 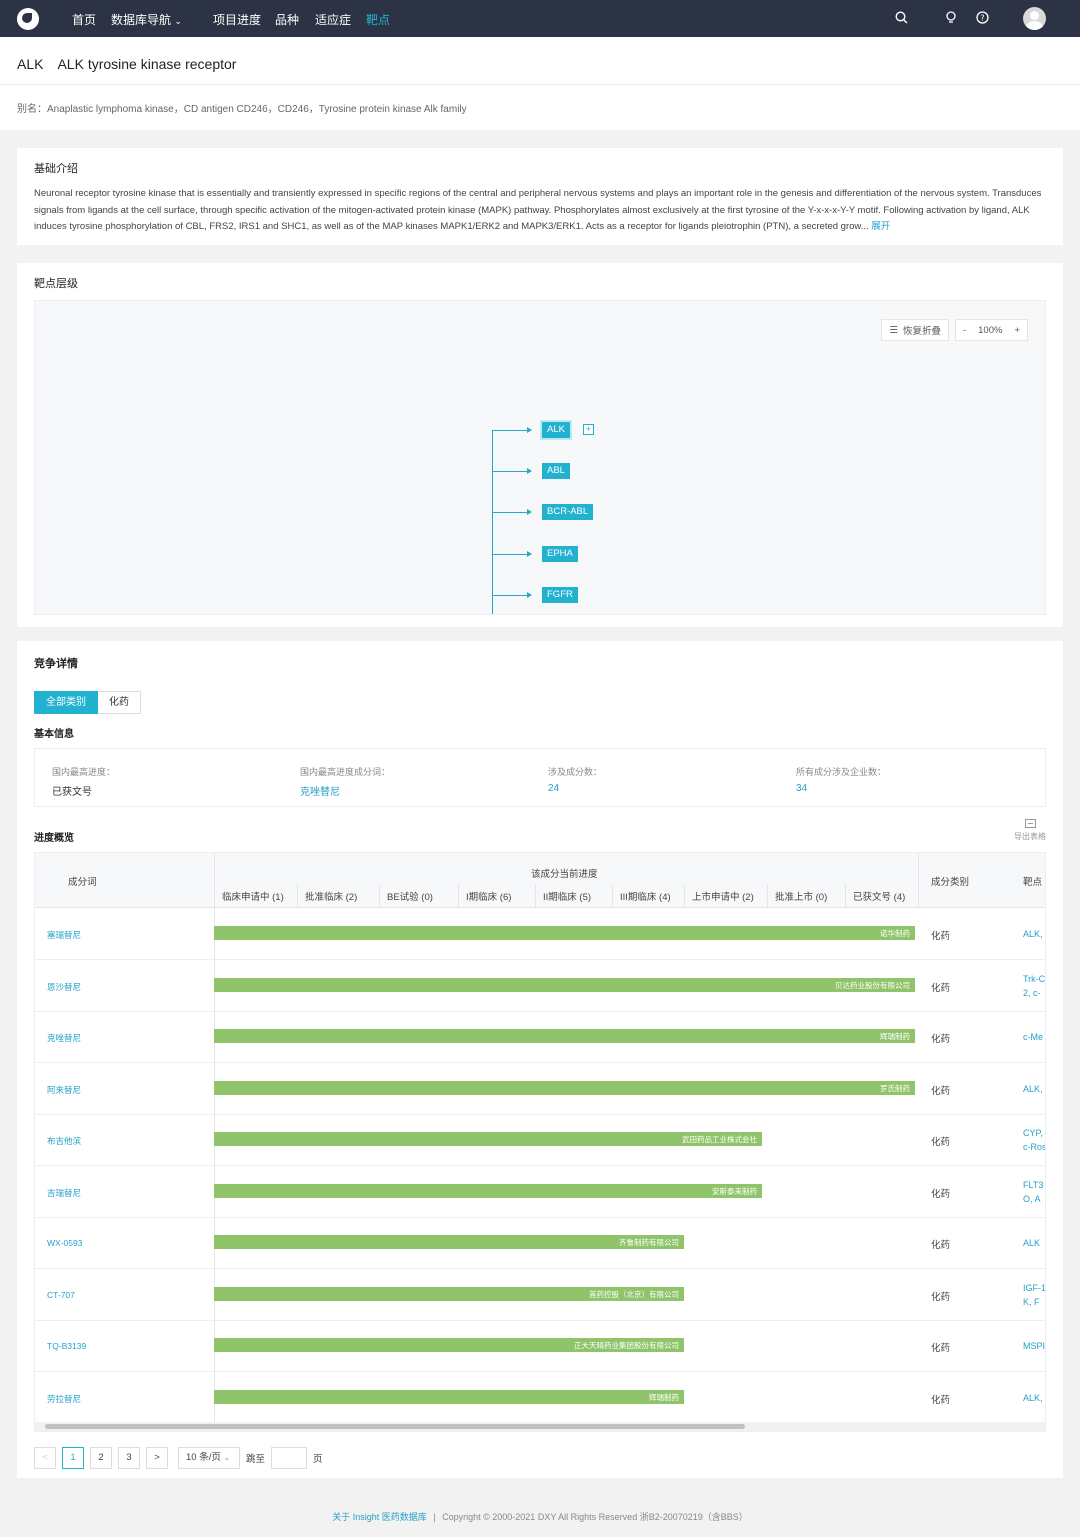 I want to click on target-cell: MSPI, so click(x=1034, y=1346).